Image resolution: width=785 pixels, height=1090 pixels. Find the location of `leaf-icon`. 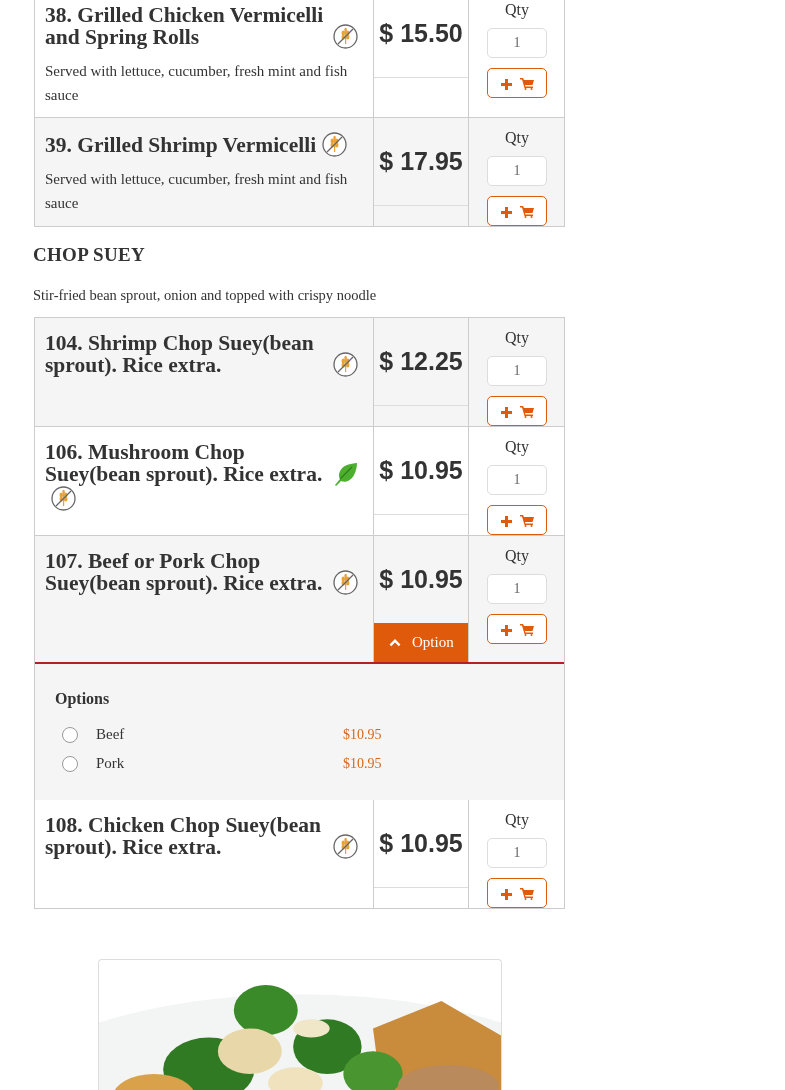

leaf-icon is located at coordinates (346, 474).